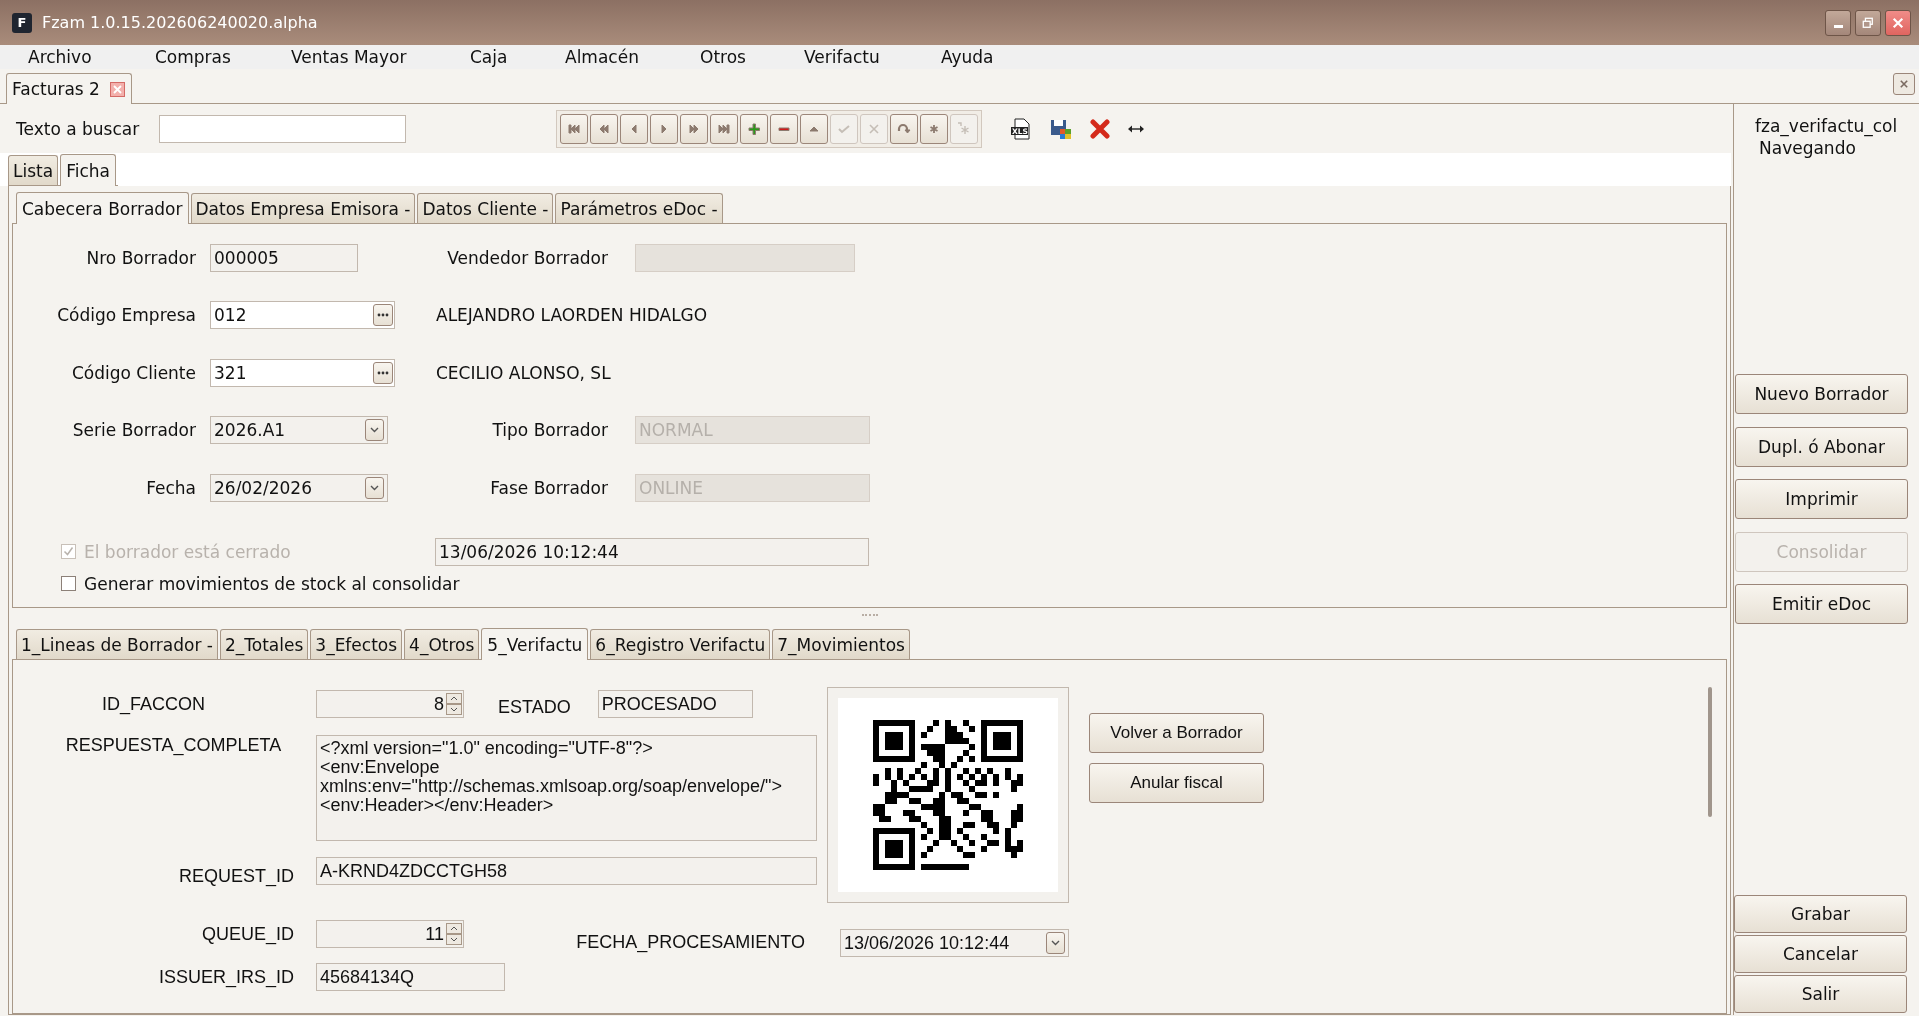  Describe the element at coordinates (302, 372) in the screenshot. I see `input-field: 321` at that location.